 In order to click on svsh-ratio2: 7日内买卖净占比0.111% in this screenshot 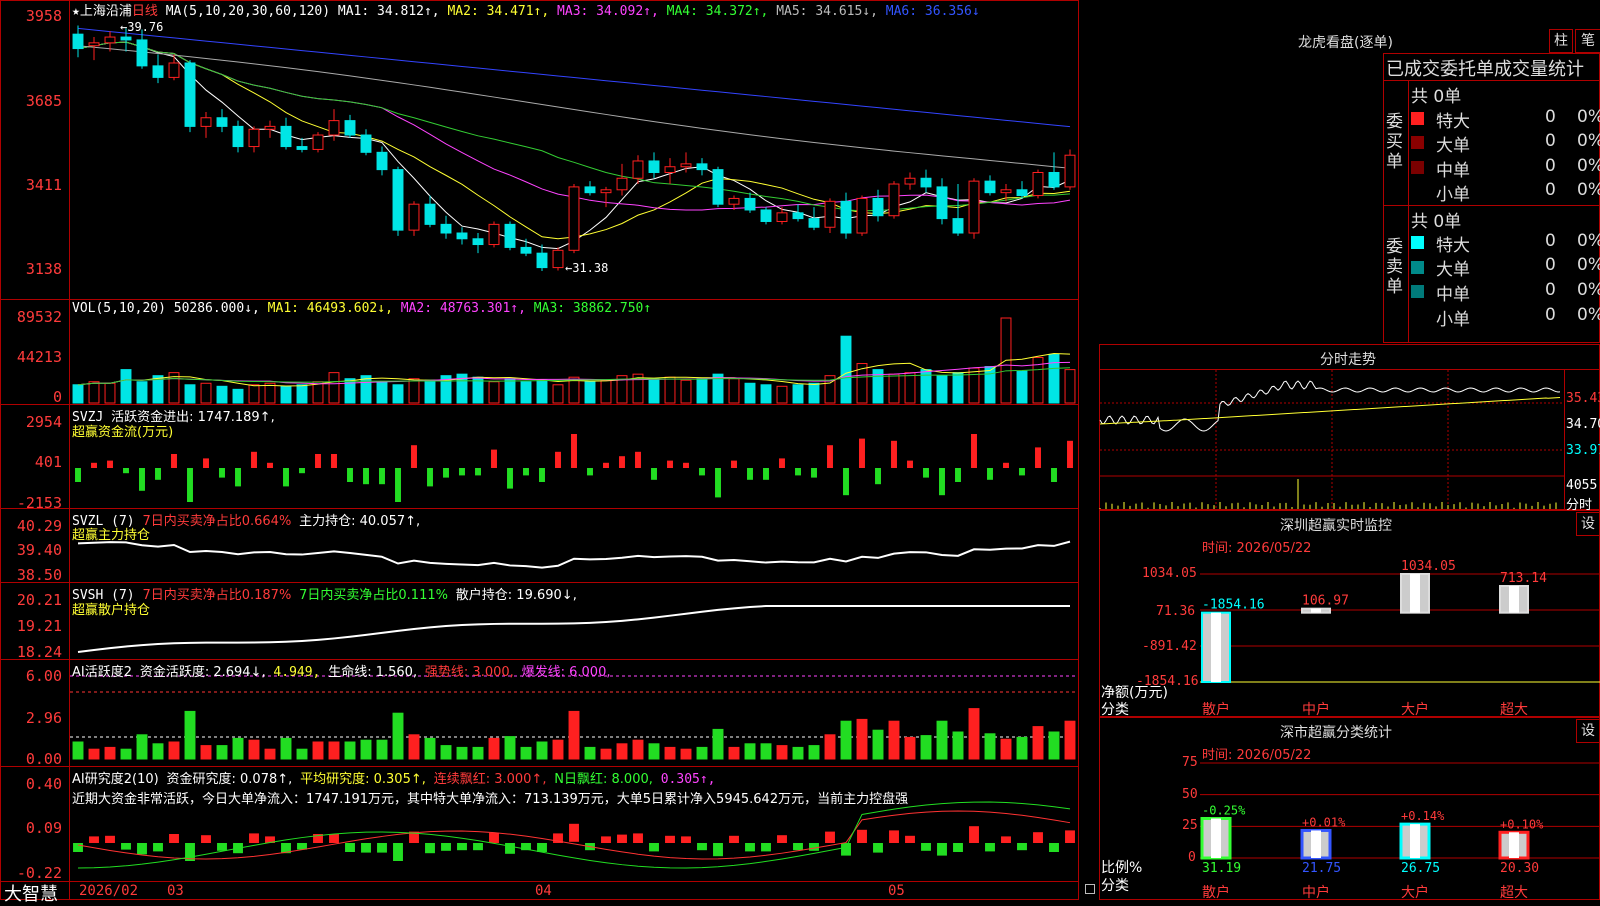, I will do `click(373, 595)`.